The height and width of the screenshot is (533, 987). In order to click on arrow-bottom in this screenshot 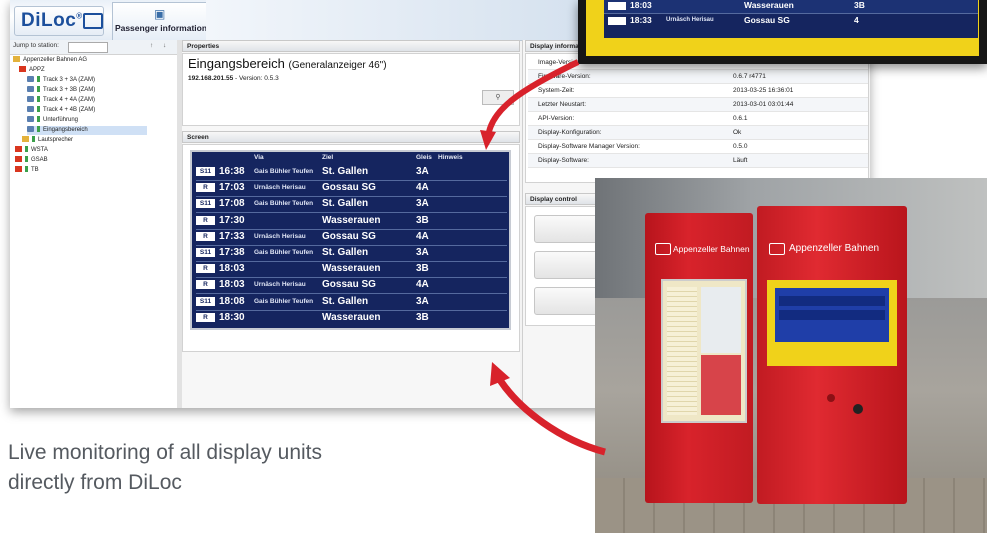, I will do `click(551, 417)`.